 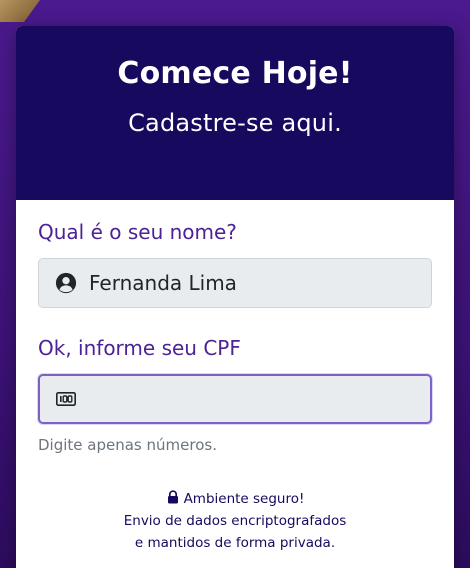 What do you see at coordinates (258, 399) in the screenshot?
I see `cpf-input` at bounding box center [258, 399].